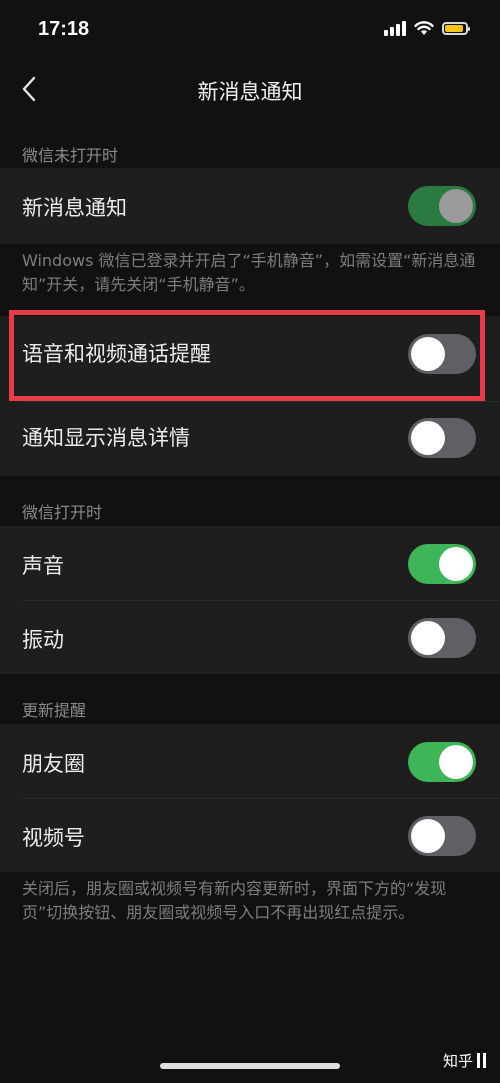 The height and width of the screenshot is (1083, 500). I want to click on watermark-icon, so click(481, 1060).